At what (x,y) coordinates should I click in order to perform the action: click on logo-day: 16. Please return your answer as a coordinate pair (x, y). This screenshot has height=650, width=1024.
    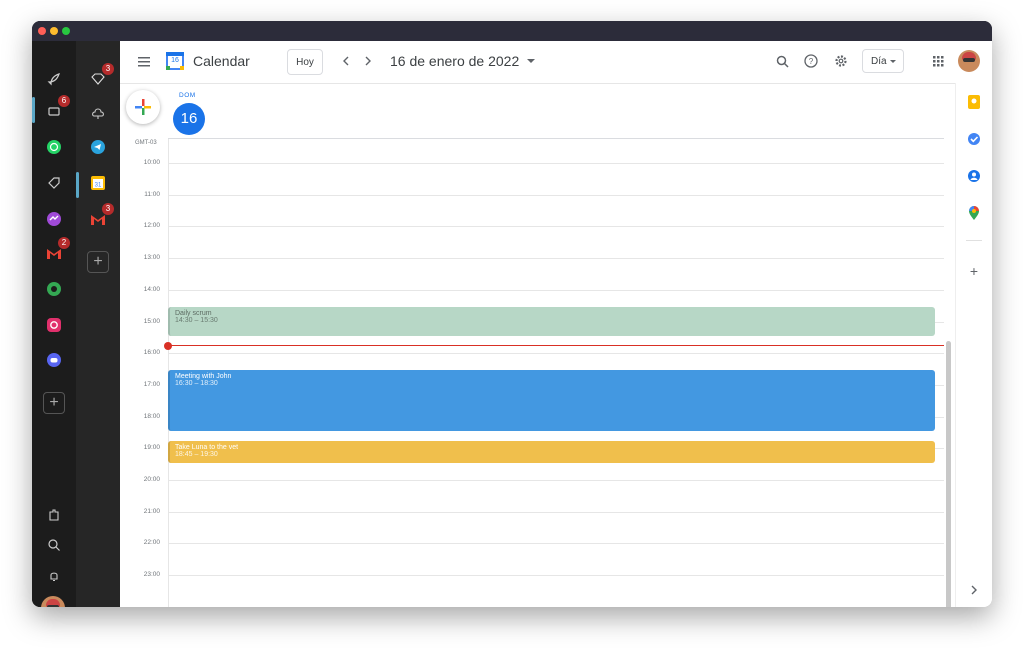
    Looking at the image, I should click on (175, 60).